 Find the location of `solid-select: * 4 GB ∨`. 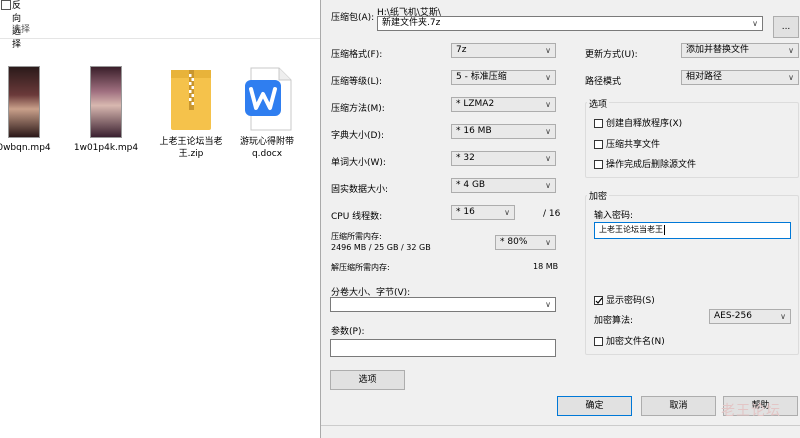

solid-select: * 4 GB ∨ is located at coordinates (503, 185).